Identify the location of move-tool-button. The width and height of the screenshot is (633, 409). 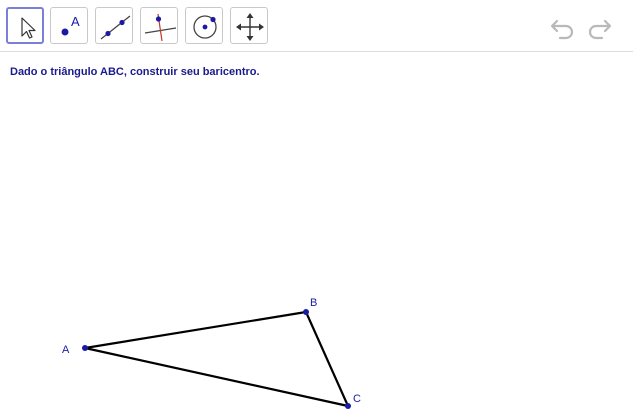
(25, 25).